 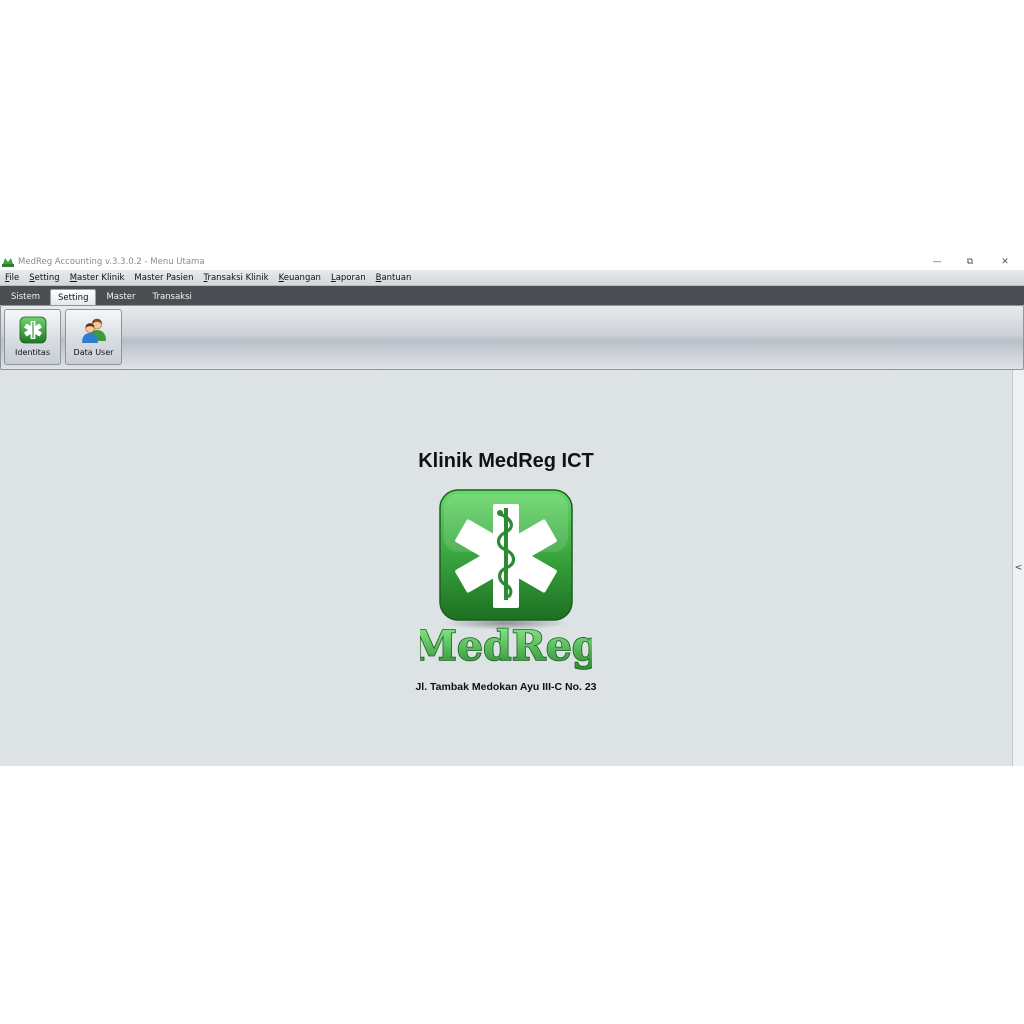 I want to click on identitas-label: Identitas, so click(x=32, y=352).